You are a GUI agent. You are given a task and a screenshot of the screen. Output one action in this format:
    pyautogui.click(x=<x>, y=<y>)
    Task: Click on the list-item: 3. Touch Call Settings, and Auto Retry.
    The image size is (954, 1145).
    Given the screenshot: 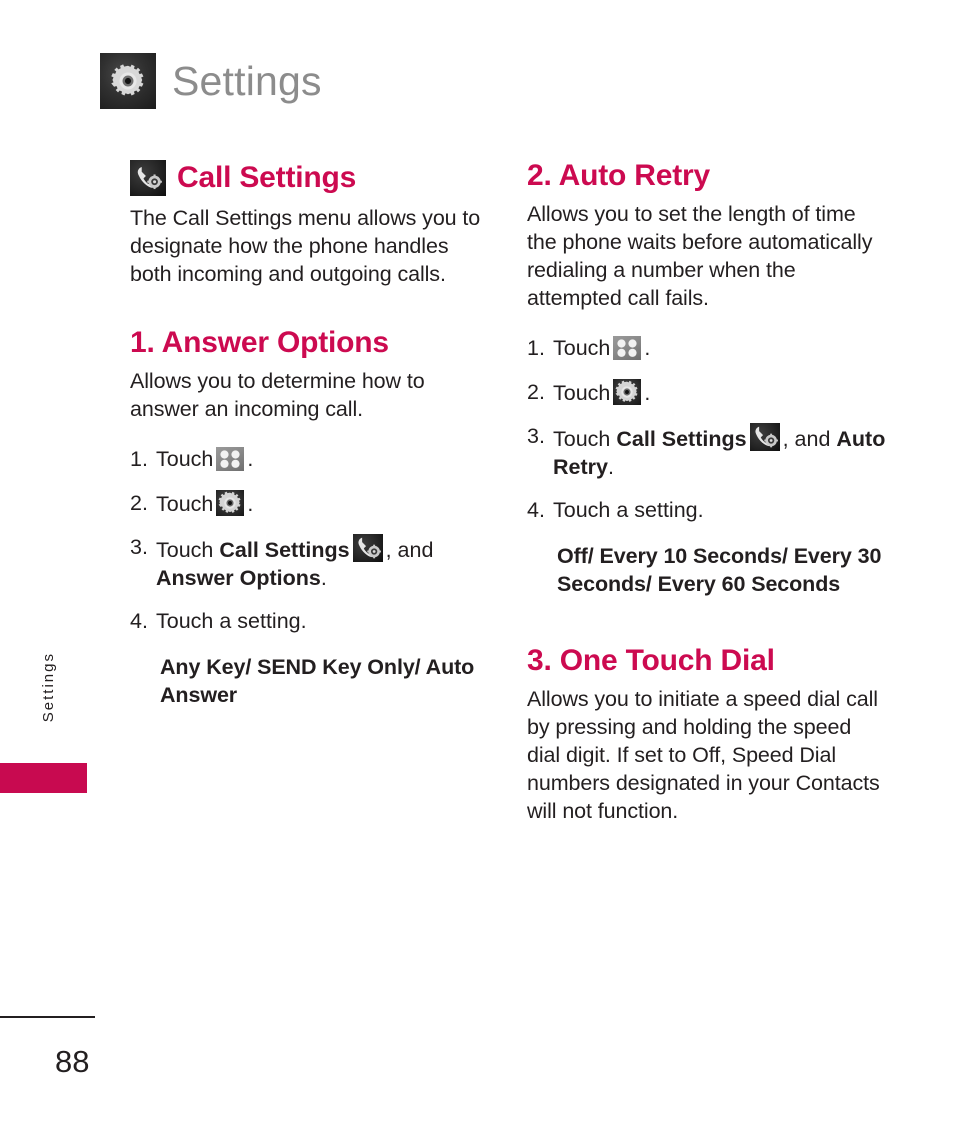 What is the action you would take?
    pyautogui.click(x=707, y=452)
    